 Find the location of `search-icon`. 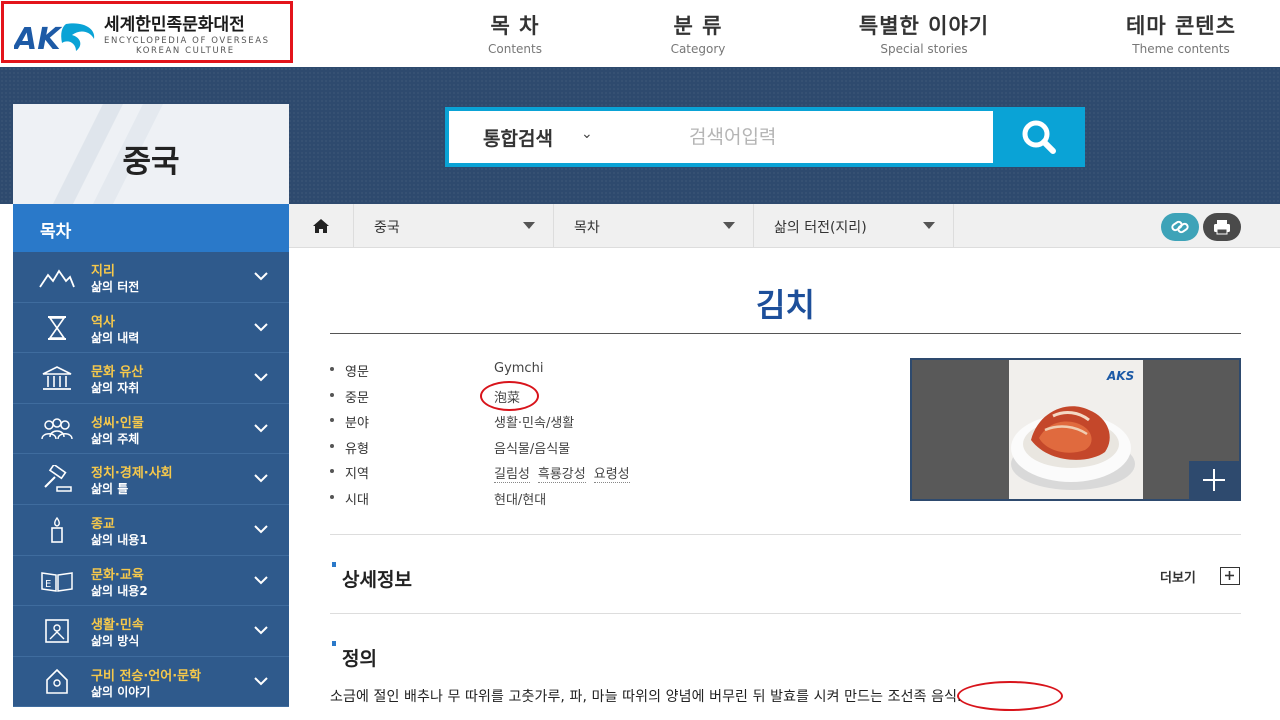

search-icon is located at coordinates (1039, 137).